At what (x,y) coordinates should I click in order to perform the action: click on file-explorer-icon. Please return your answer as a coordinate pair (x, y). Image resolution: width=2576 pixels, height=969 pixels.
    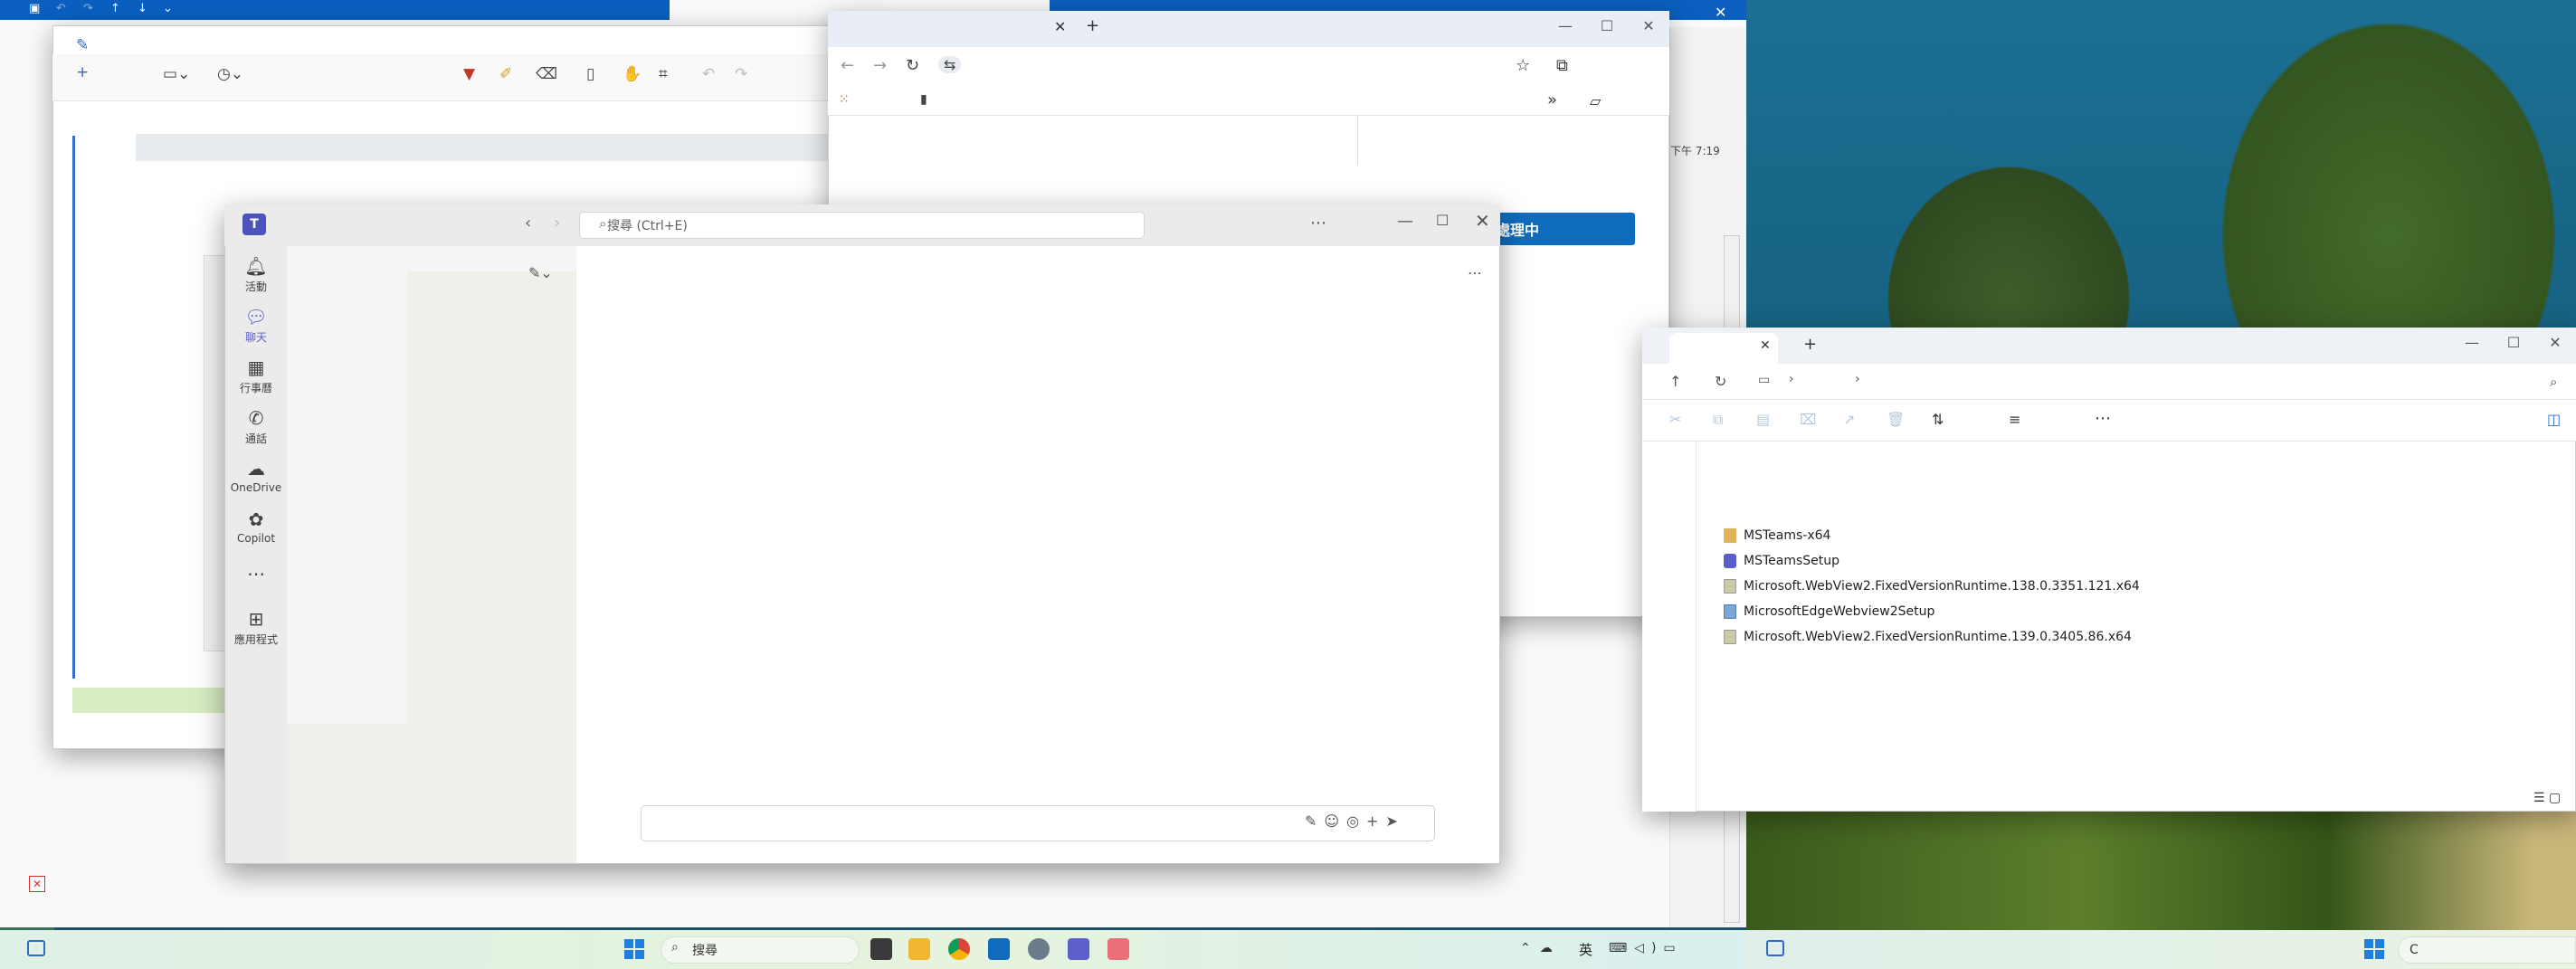
    Looking at the image, I should click on (919, 949).